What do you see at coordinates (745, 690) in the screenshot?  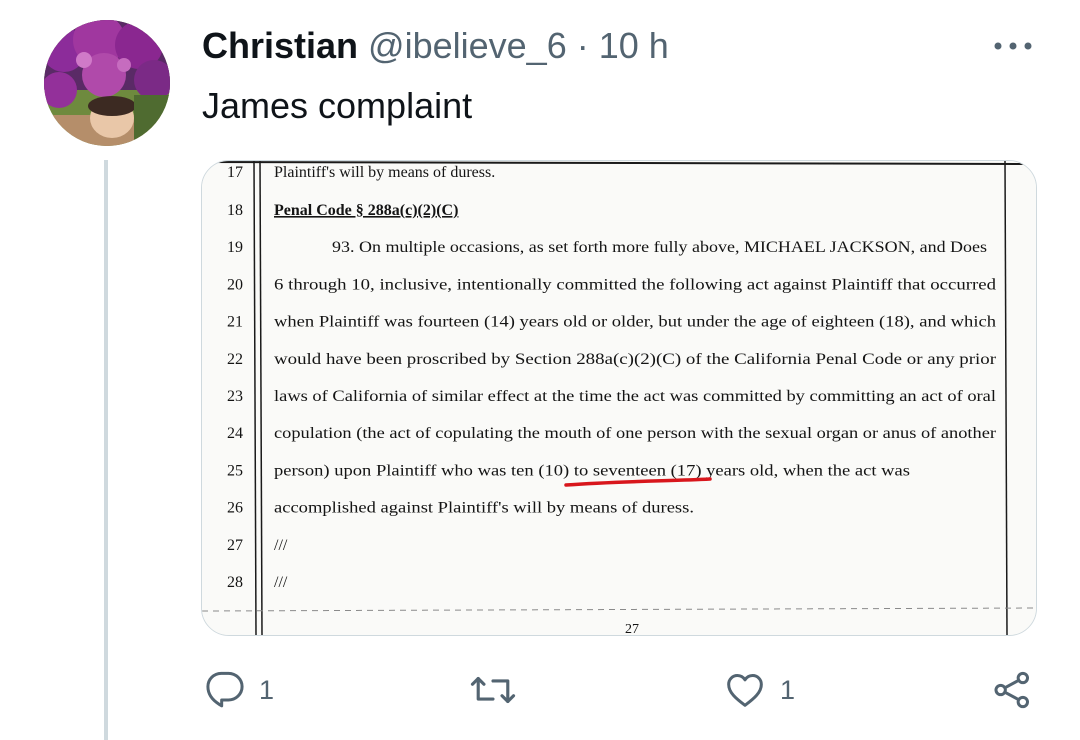 I see `heart-icon` at bounding box center [745, 690].